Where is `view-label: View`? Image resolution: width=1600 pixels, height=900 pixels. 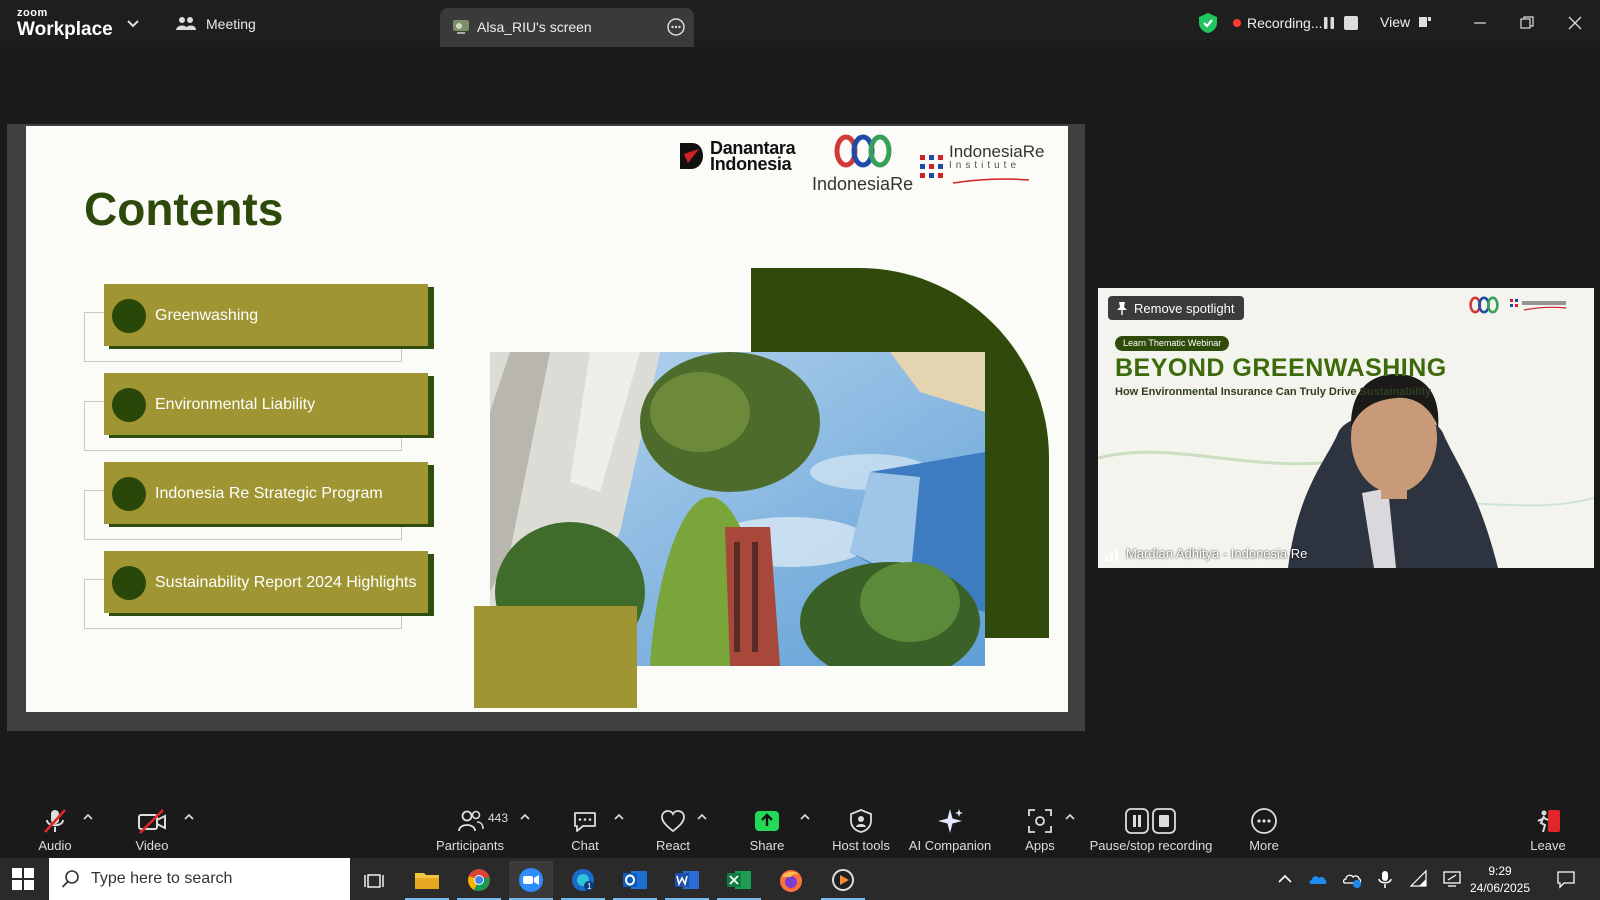
view-label: View is located at coordinates (1395, 22).